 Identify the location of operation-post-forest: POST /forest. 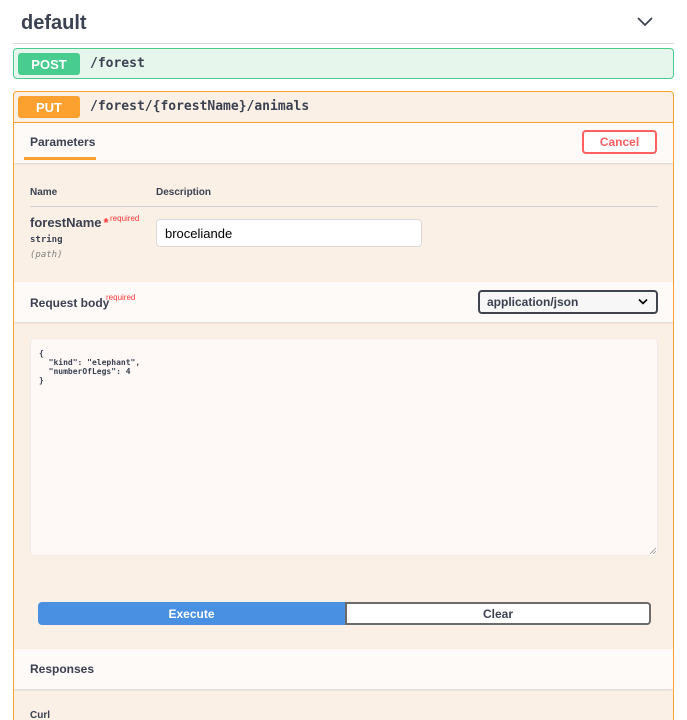
(343, 63).